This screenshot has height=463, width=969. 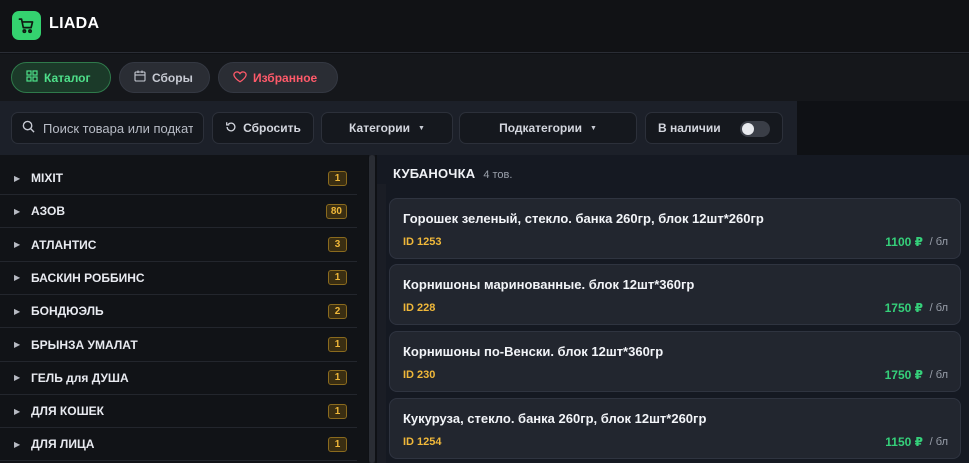 What do you see at coordinates (484, 26) in the screenshot?
I see `top-bar: LIADA` at bounding box center [484, 26].